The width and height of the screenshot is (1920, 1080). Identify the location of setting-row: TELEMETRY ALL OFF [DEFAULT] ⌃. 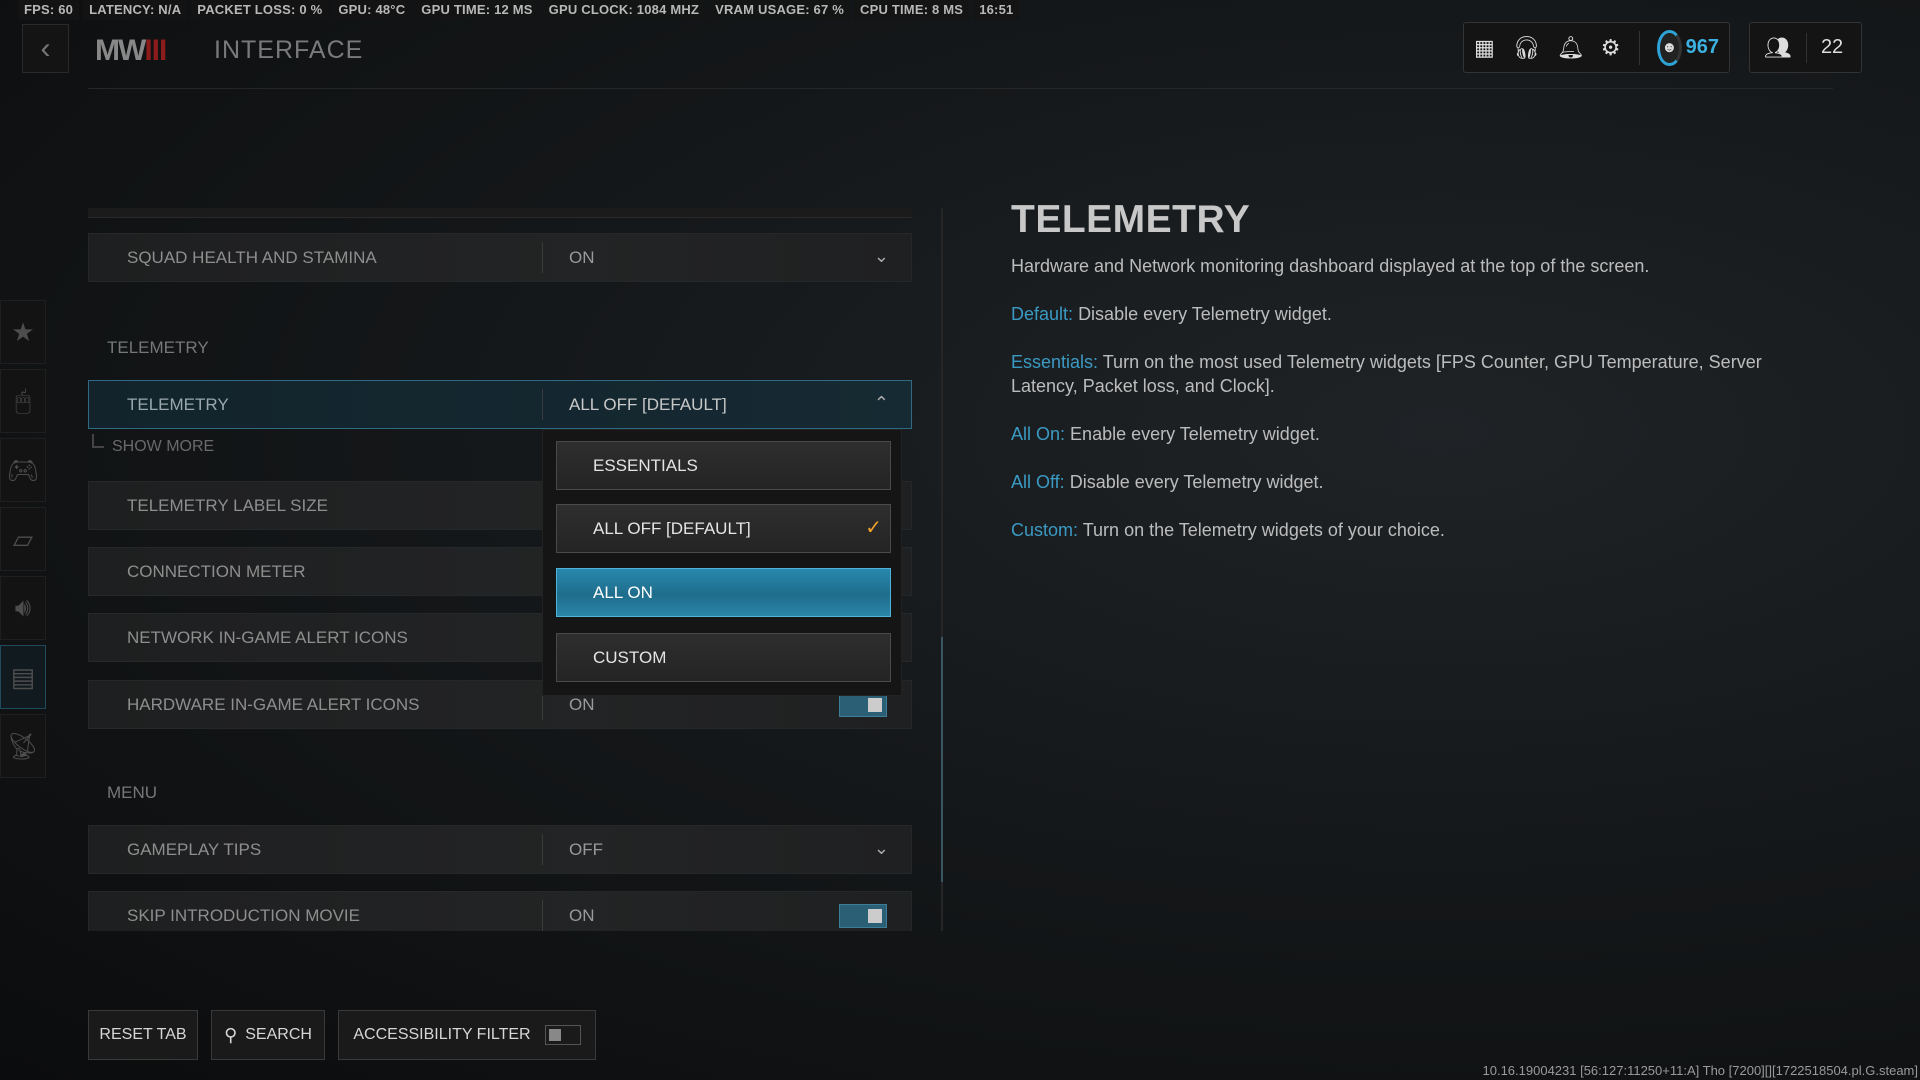
(500, 404).